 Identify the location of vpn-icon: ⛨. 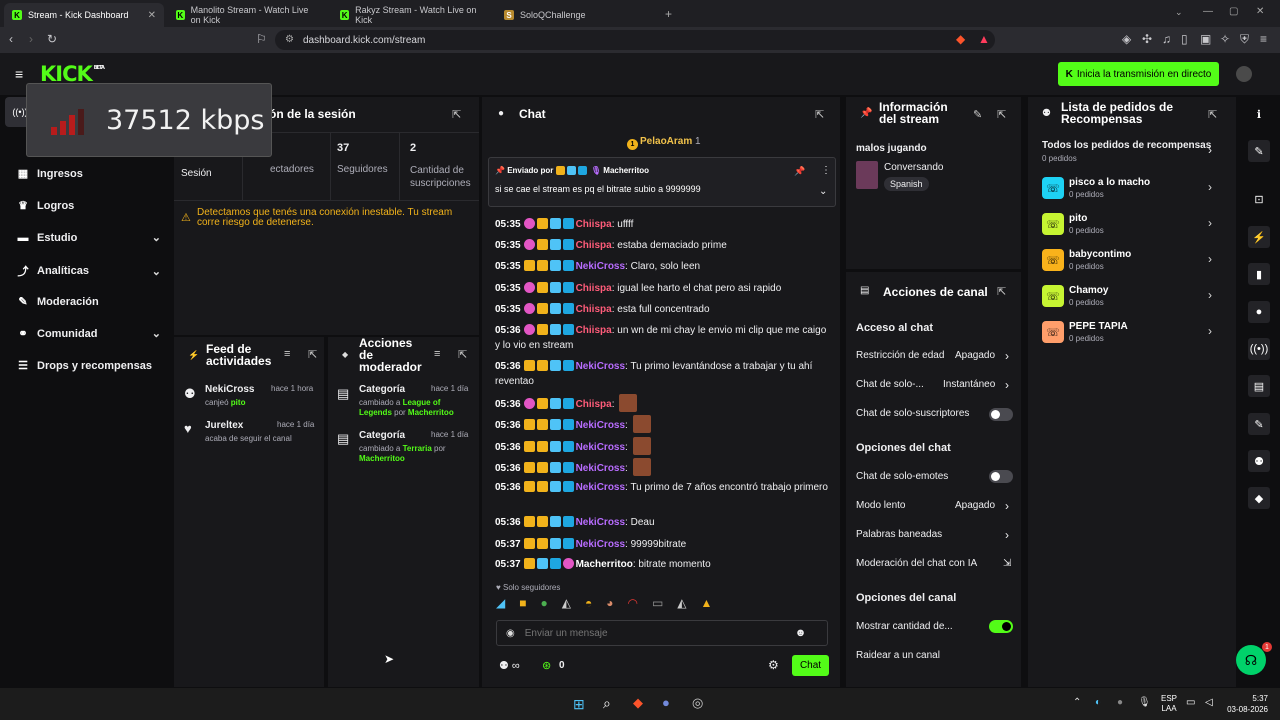
(1244, 39).